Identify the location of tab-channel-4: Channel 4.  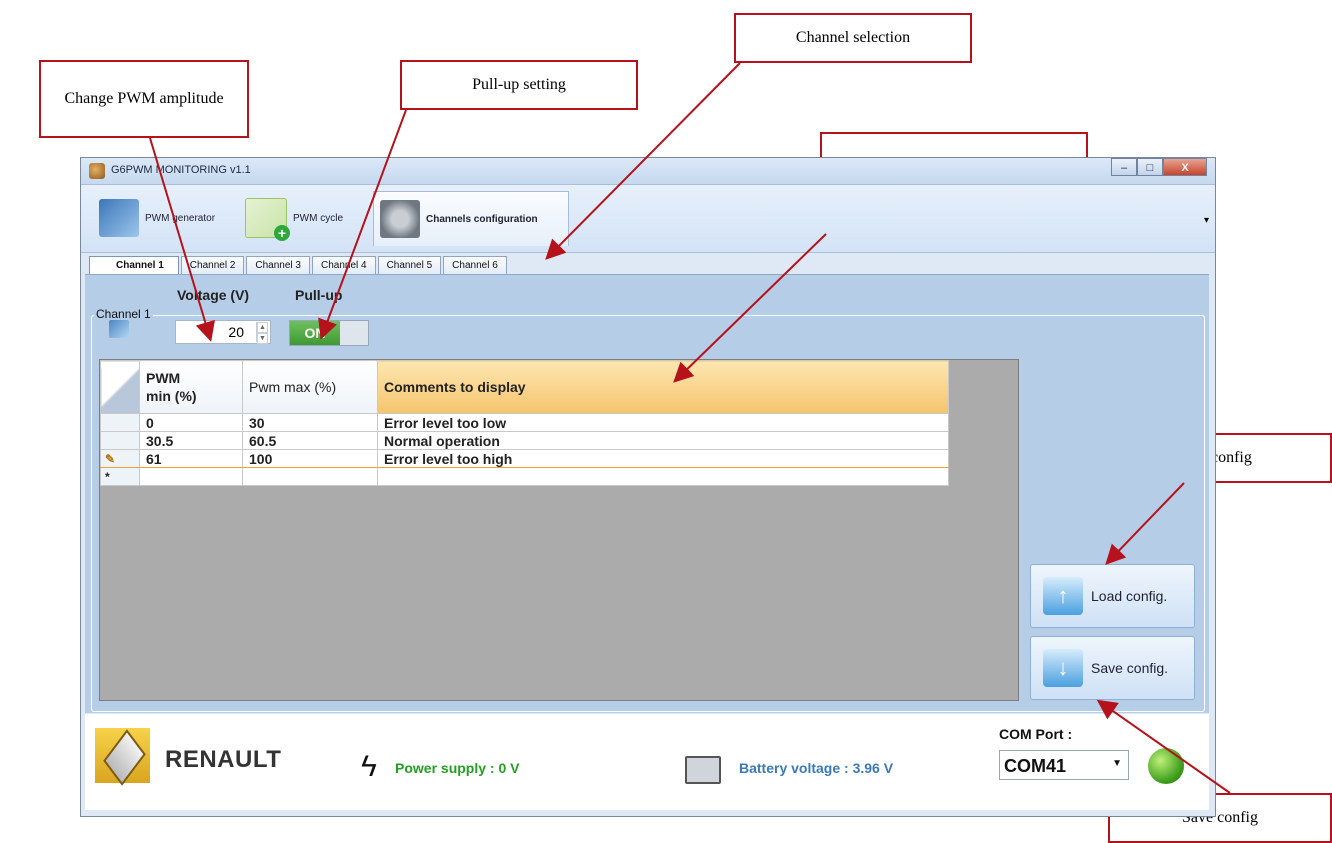
(343, 265).